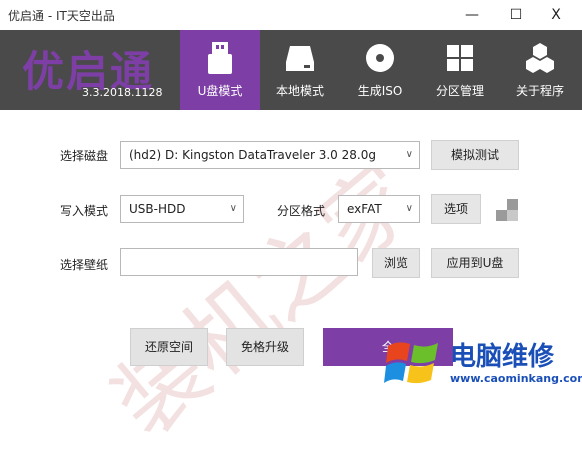 This screenshot has width=582, height=460. Describe the element at coordinates (411, 363) in the screenshot. I see `windows-logo-icon` at that location.